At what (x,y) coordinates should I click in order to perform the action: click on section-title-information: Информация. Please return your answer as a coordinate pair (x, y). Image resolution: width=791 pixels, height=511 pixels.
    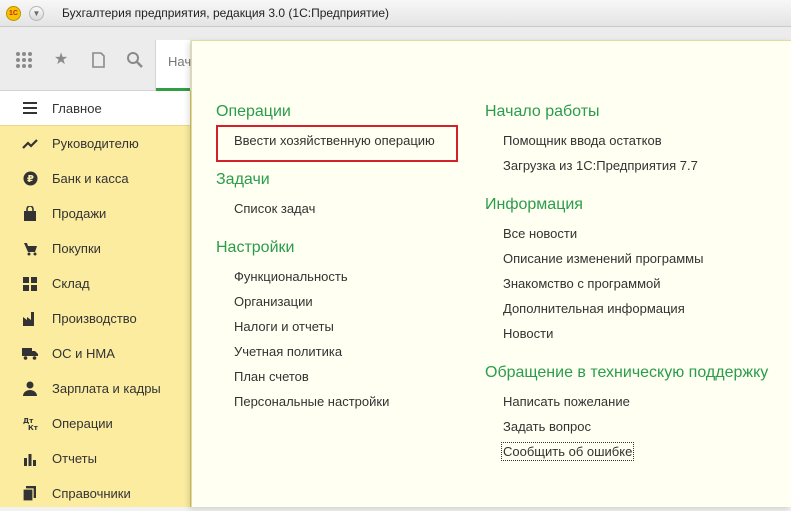
    Looking at the image, I should click on (534, 204).